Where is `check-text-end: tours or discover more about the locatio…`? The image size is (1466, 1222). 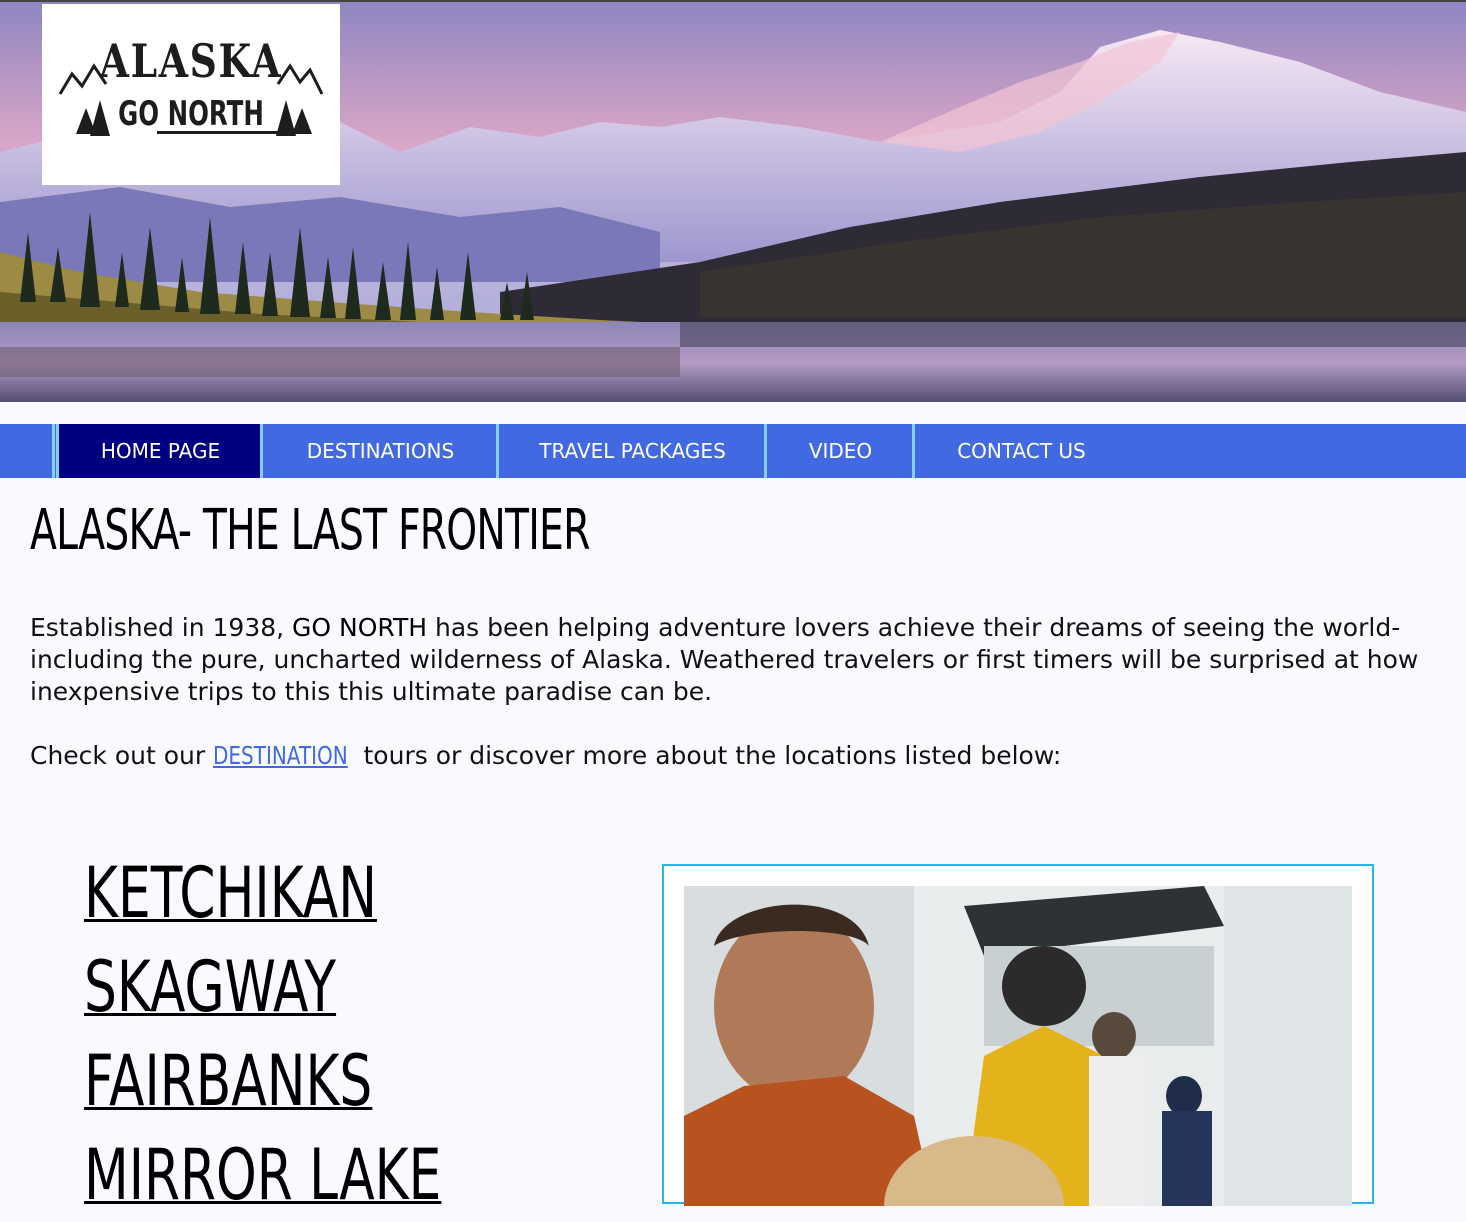 check-text-end: tours or discover more about the locatio… is located at coordinates (708, 755).